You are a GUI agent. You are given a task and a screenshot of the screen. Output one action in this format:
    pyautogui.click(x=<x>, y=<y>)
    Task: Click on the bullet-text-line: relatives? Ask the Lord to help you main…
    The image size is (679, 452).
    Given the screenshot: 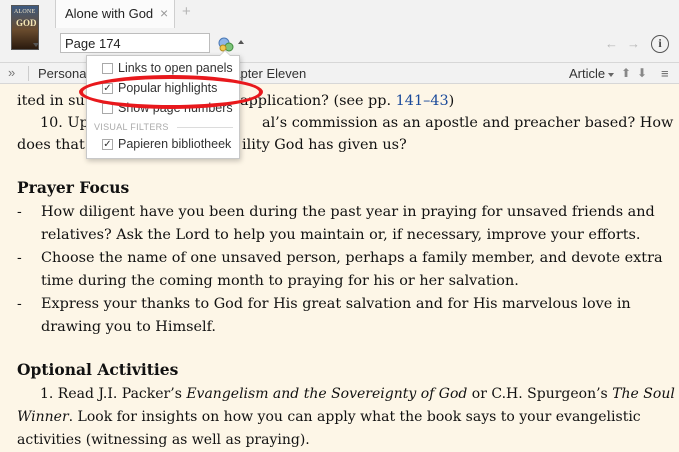 What is the action you would take?
    pyautogui.click(x=341, y=235)
    